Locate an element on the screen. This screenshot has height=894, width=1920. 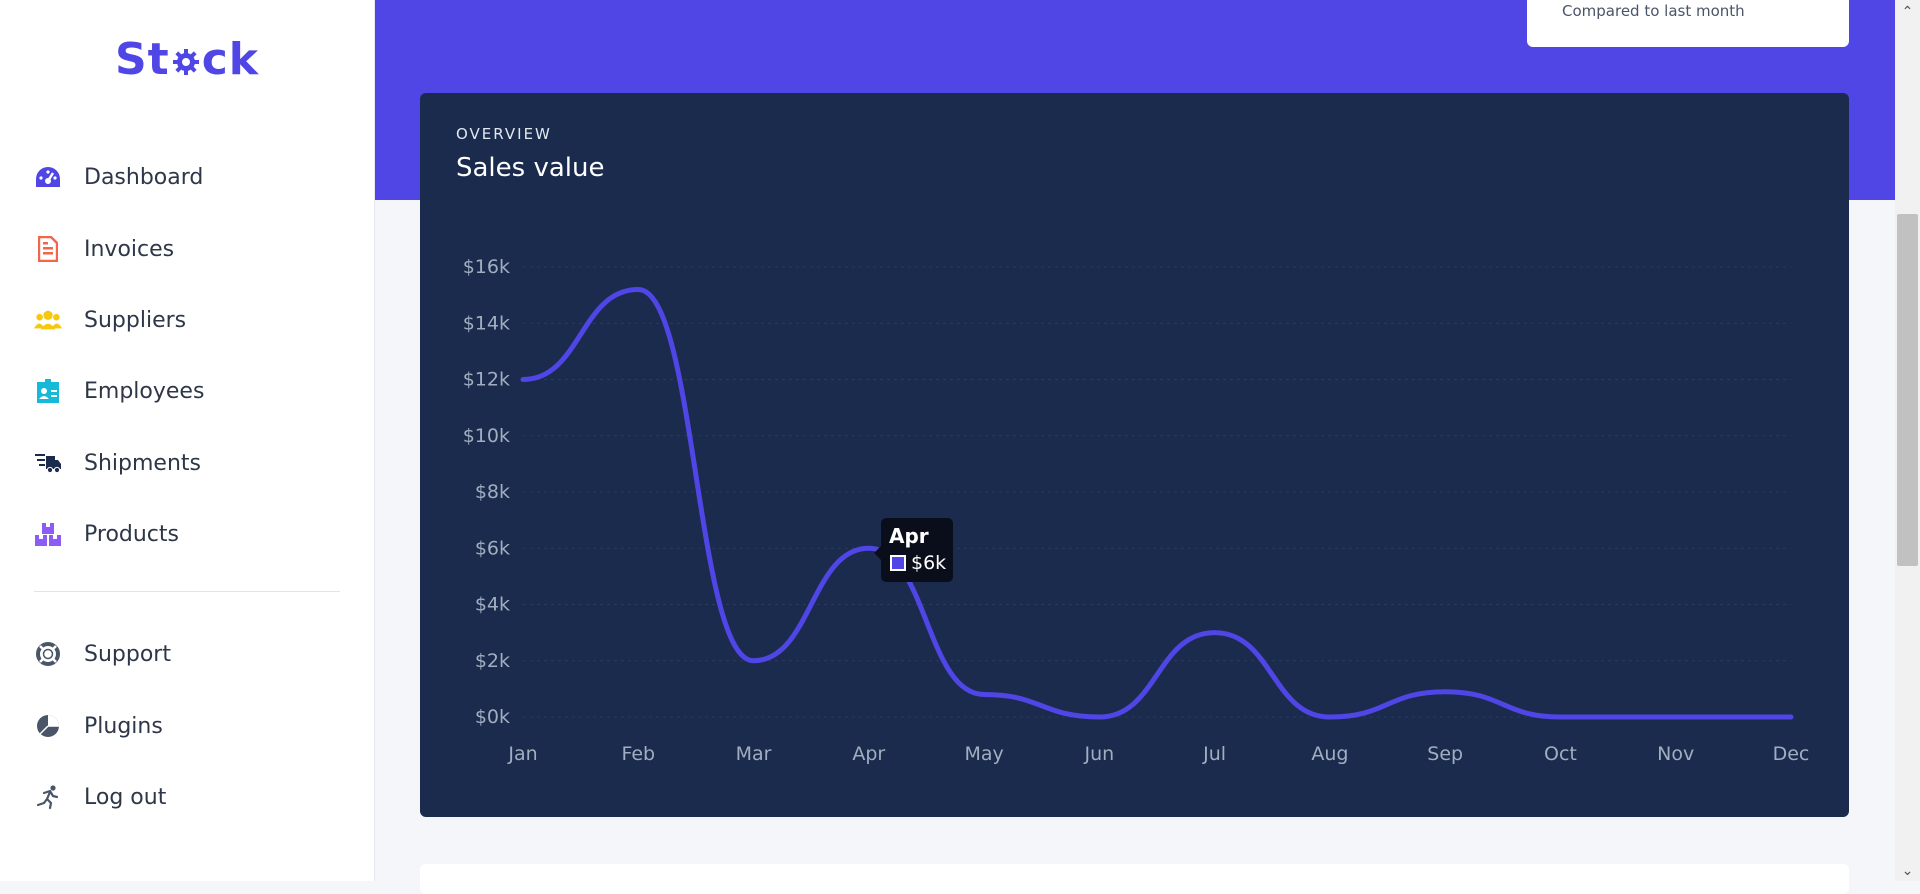
x-tick-label: Feb is located at coordinates (638, 754).